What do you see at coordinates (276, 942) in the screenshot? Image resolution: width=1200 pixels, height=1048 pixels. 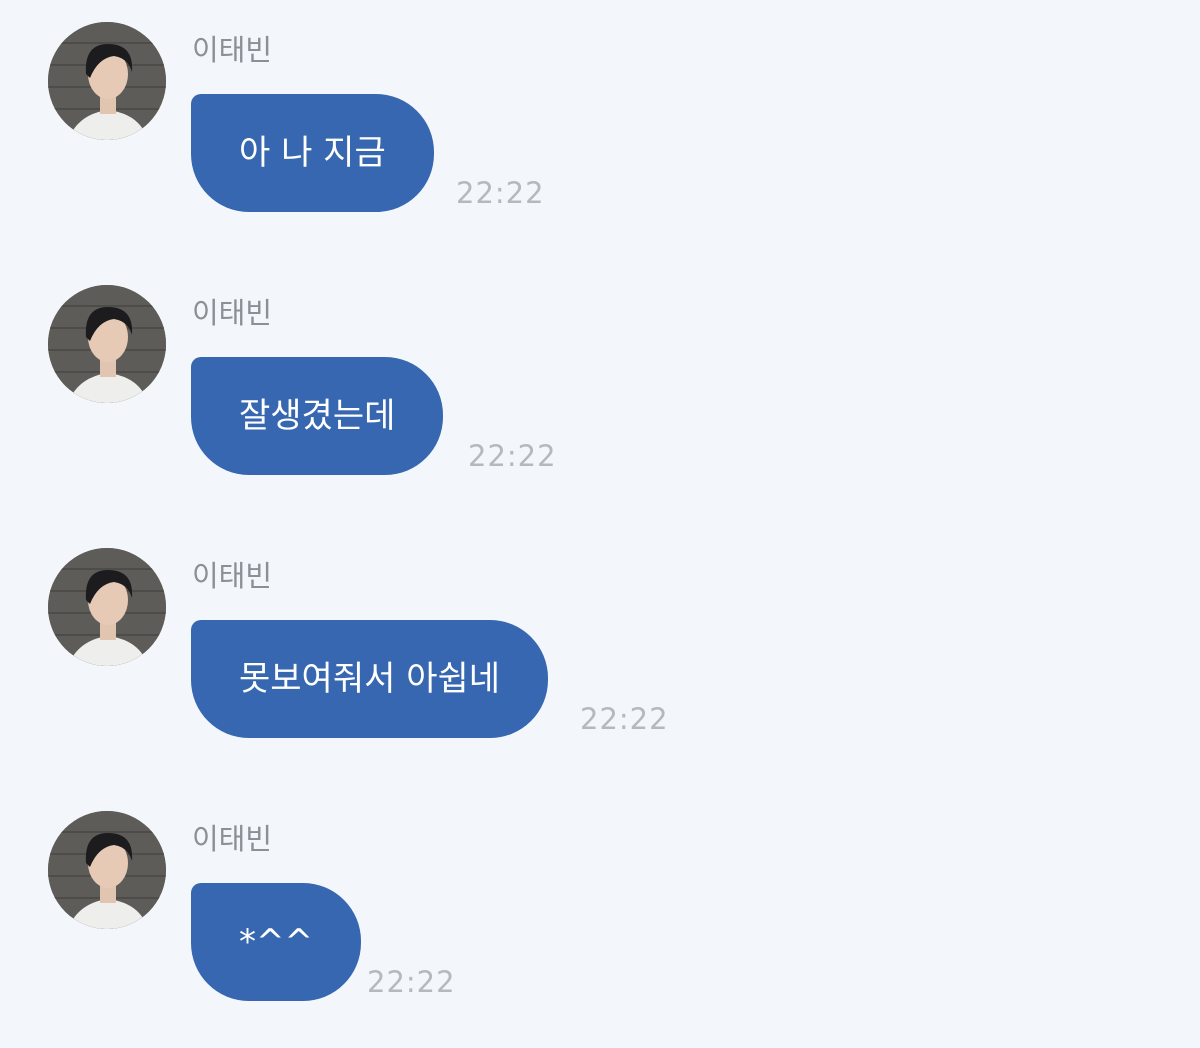 I see `message-bubble: *^^` at bounding box center [276, 942].